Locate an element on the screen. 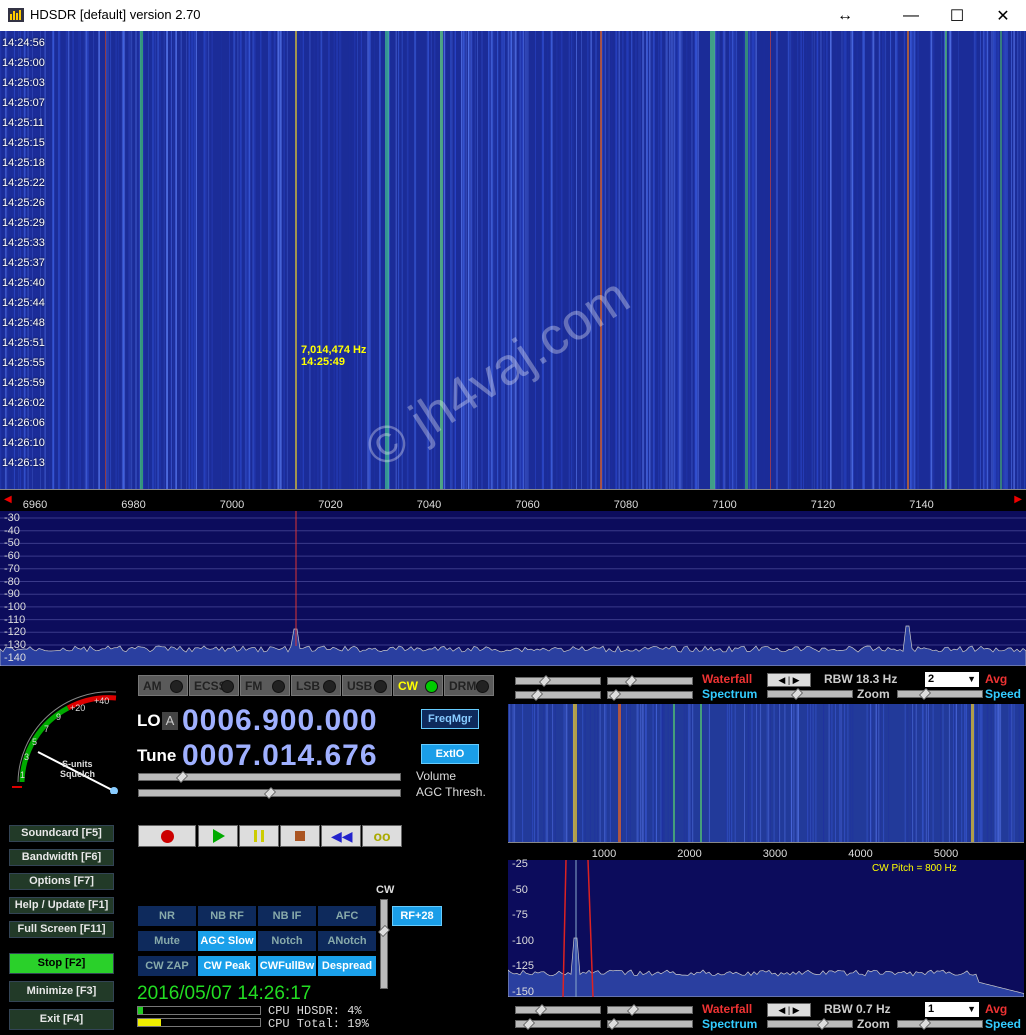 This screenshot has width=1026, height=1035. mode-usb-button: USB is located at coordinates (367, 685).